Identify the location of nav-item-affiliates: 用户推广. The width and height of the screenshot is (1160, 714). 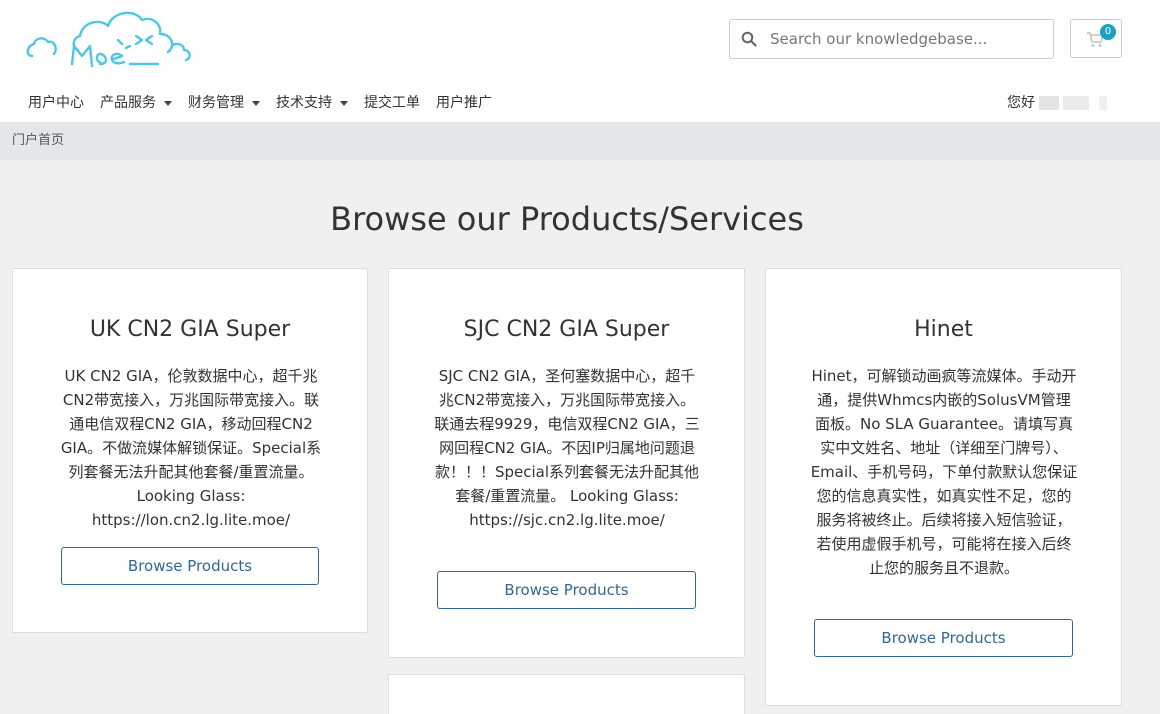
(464, 103).